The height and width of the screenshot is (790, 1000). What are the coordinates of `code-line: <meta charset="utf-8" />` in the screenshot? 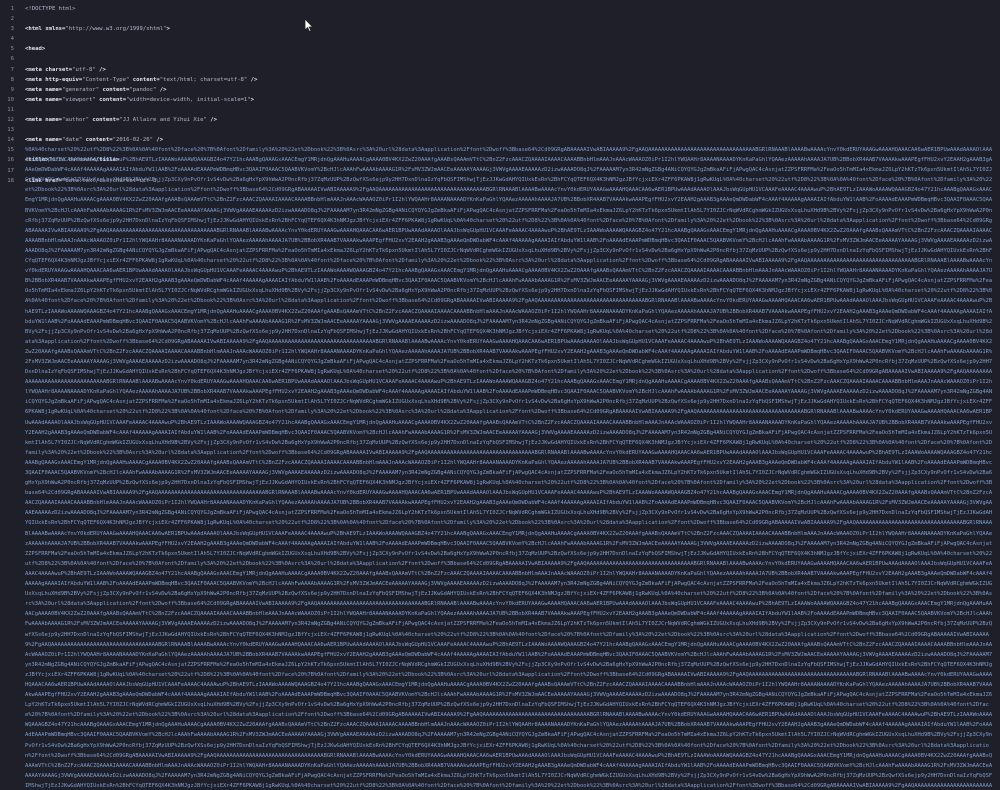 It's located at (510, 70).